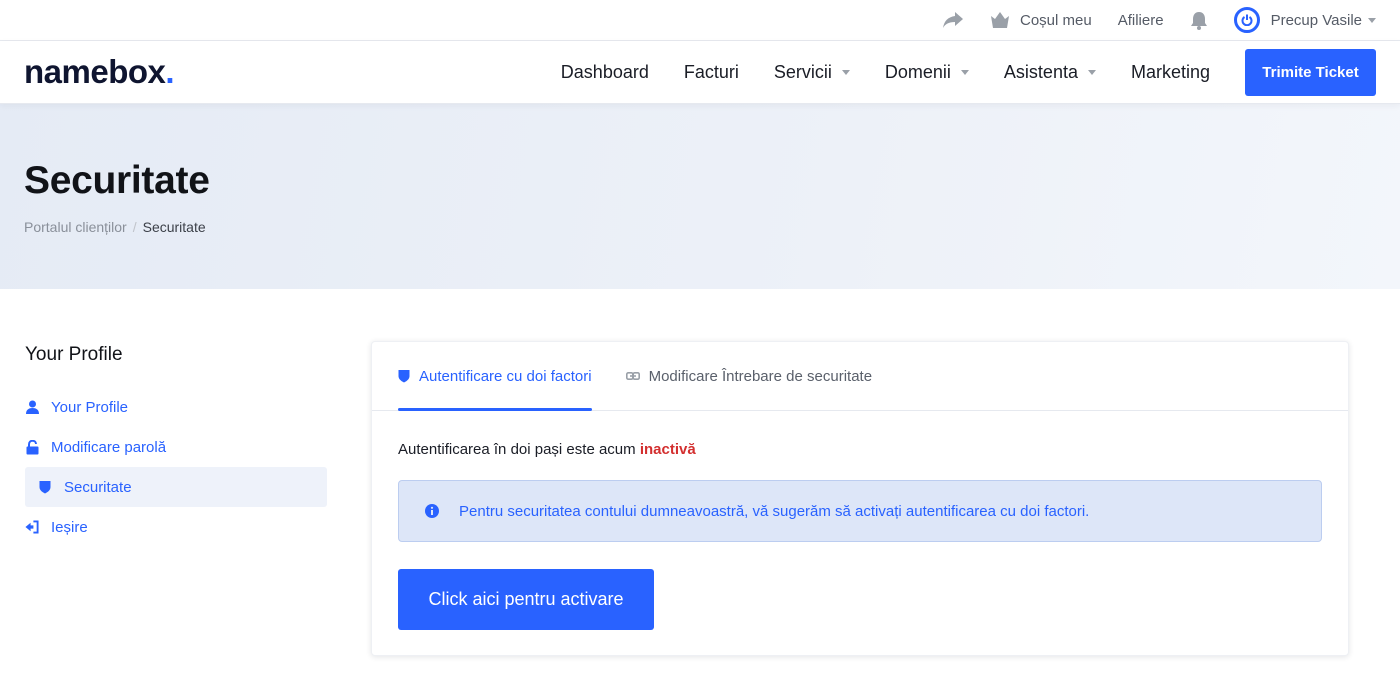 The image size is (1400, 682). Describe the element at coordinates (1000, 20) in the screenshot. I see `basket-icon` at that location.